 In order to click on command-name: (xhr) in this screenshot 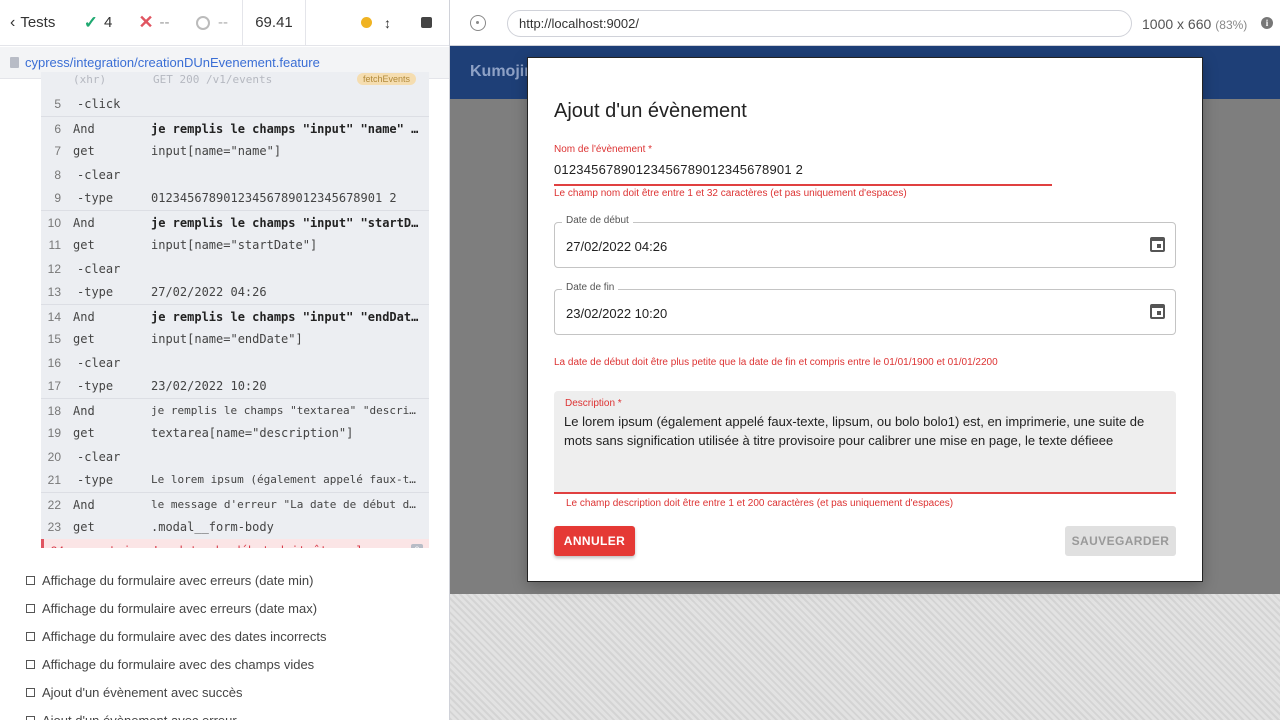, I will do `click(90, 79)`.